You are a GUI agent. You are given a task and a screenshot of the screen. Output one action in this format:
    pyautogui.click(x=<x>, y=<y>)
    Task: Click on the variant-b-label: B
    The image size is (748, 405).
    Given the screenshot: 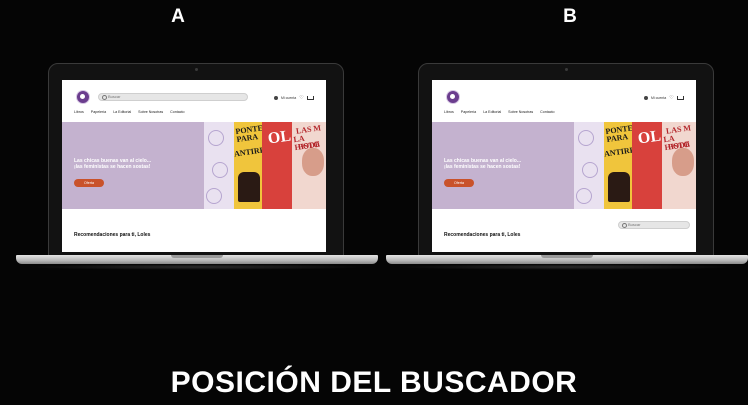 What is the action you would take?
    pyautogui.click(x=570, y=16)
    